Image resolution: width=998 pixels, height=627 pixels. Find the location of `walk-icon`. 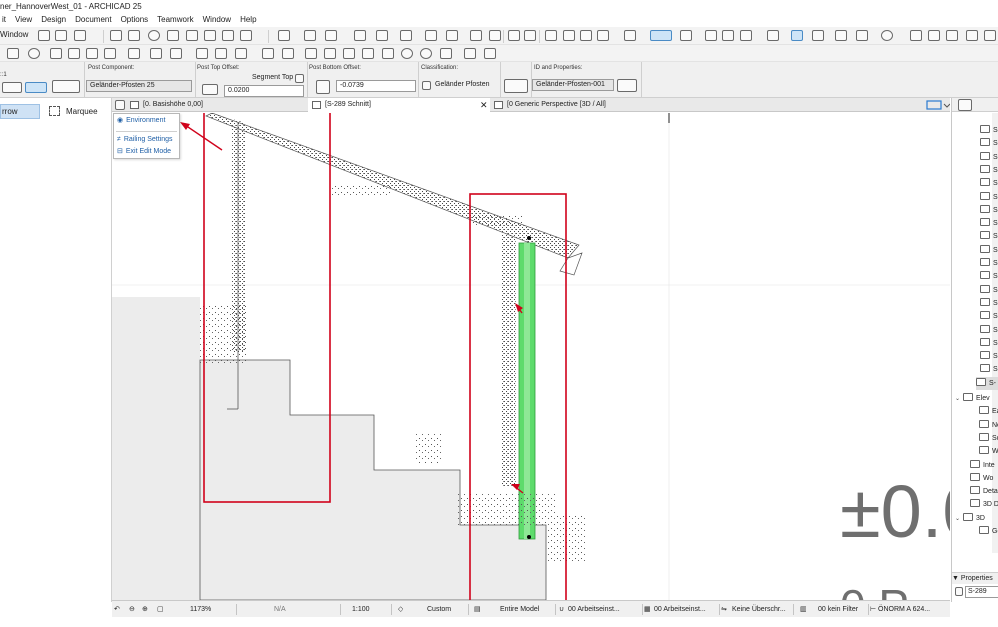

walk-icon is located at coordinates (116, 35).